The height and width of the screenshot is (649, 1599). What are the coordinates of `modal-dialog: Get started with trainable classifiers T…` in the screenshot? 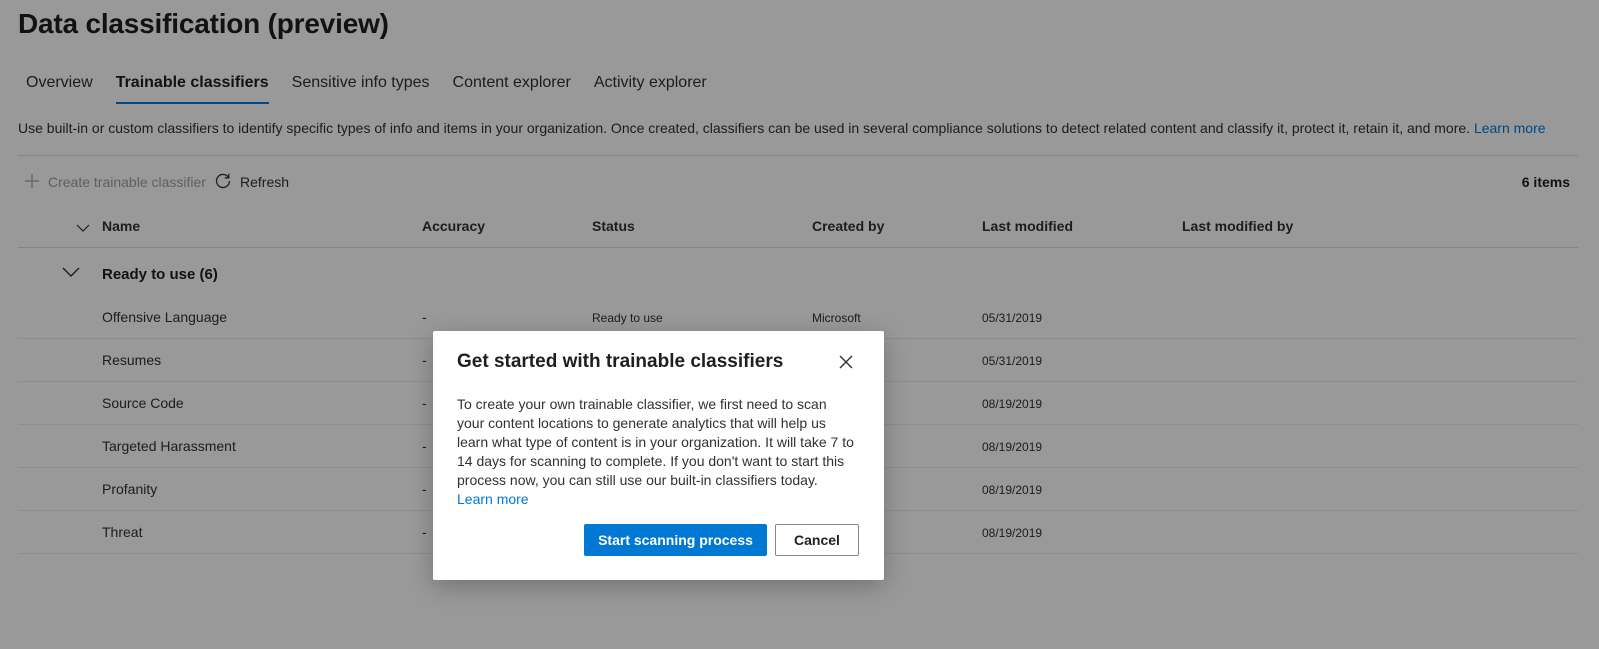 It's located at (658, 455).